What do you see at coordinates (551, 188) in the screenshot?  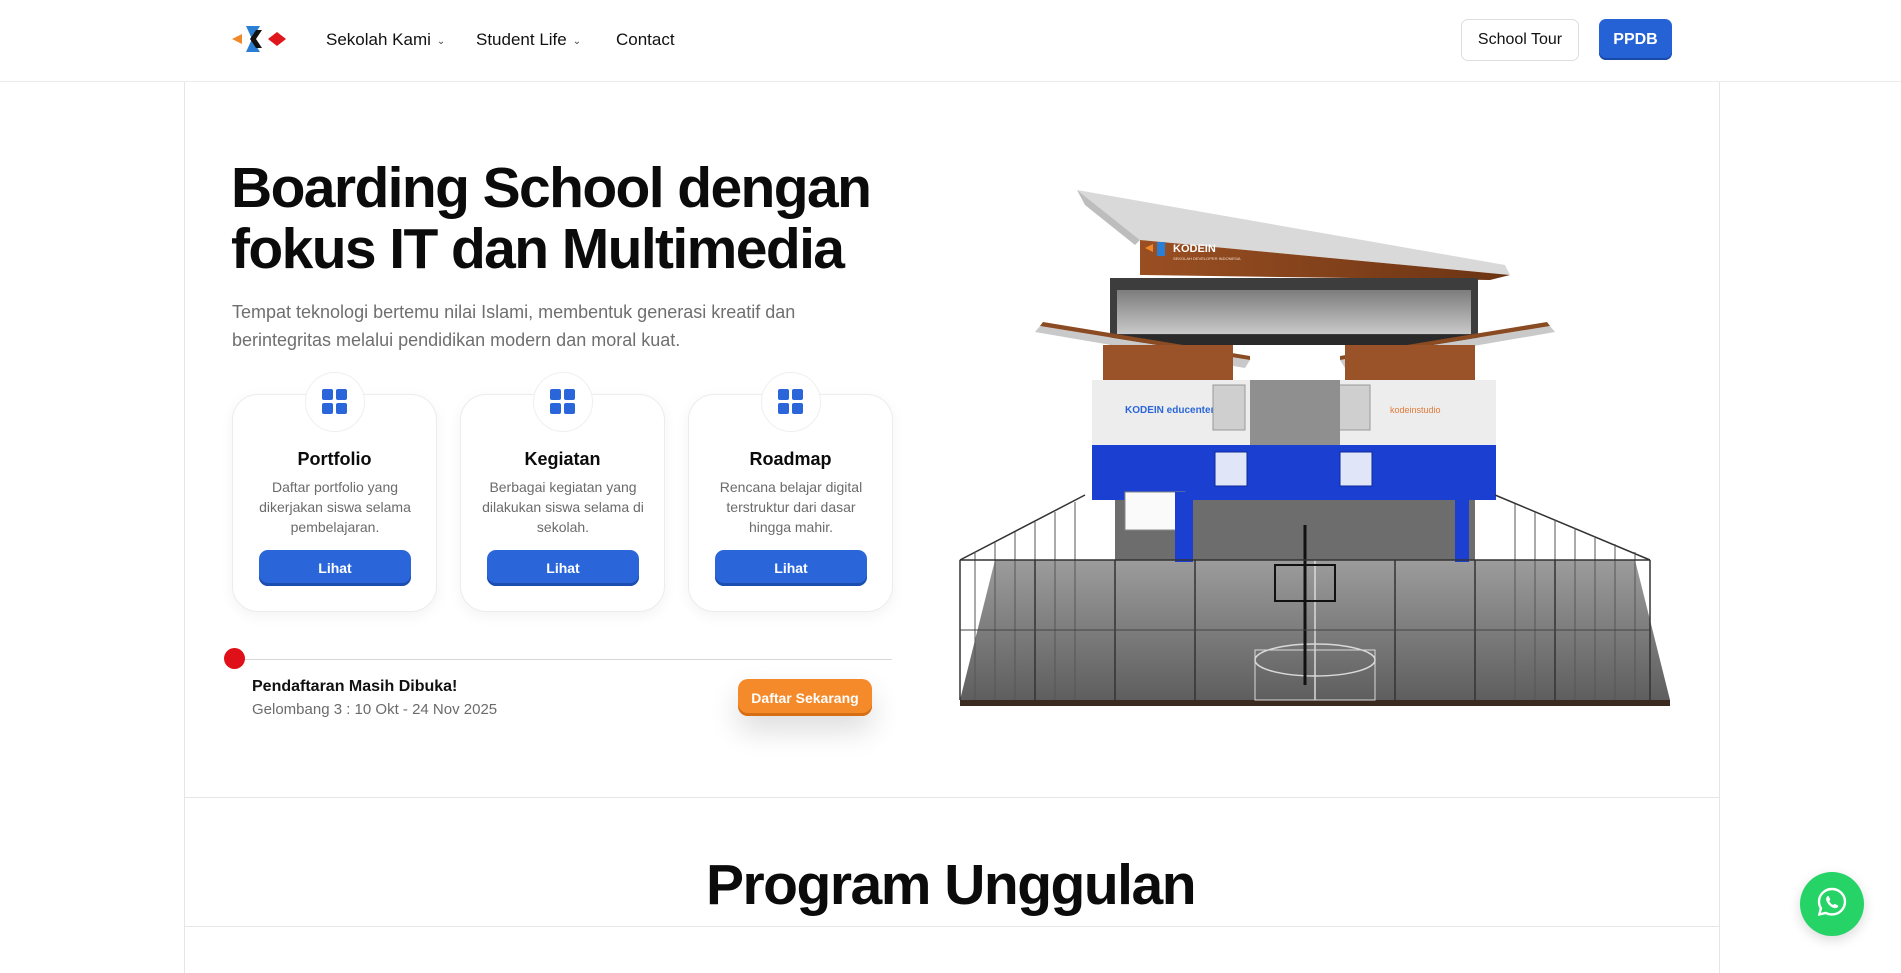 I see `hero-title-line: Boarding School dengan` at bounding box center [551, 188].